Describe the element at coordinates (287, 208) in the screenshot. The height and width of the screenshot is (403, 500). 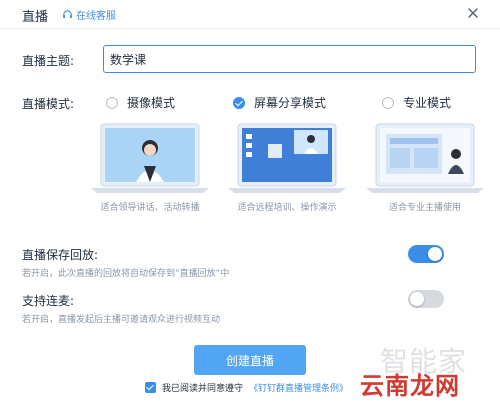
I see `screen-share-caption: 适合远程培训、操作演示` at that location.